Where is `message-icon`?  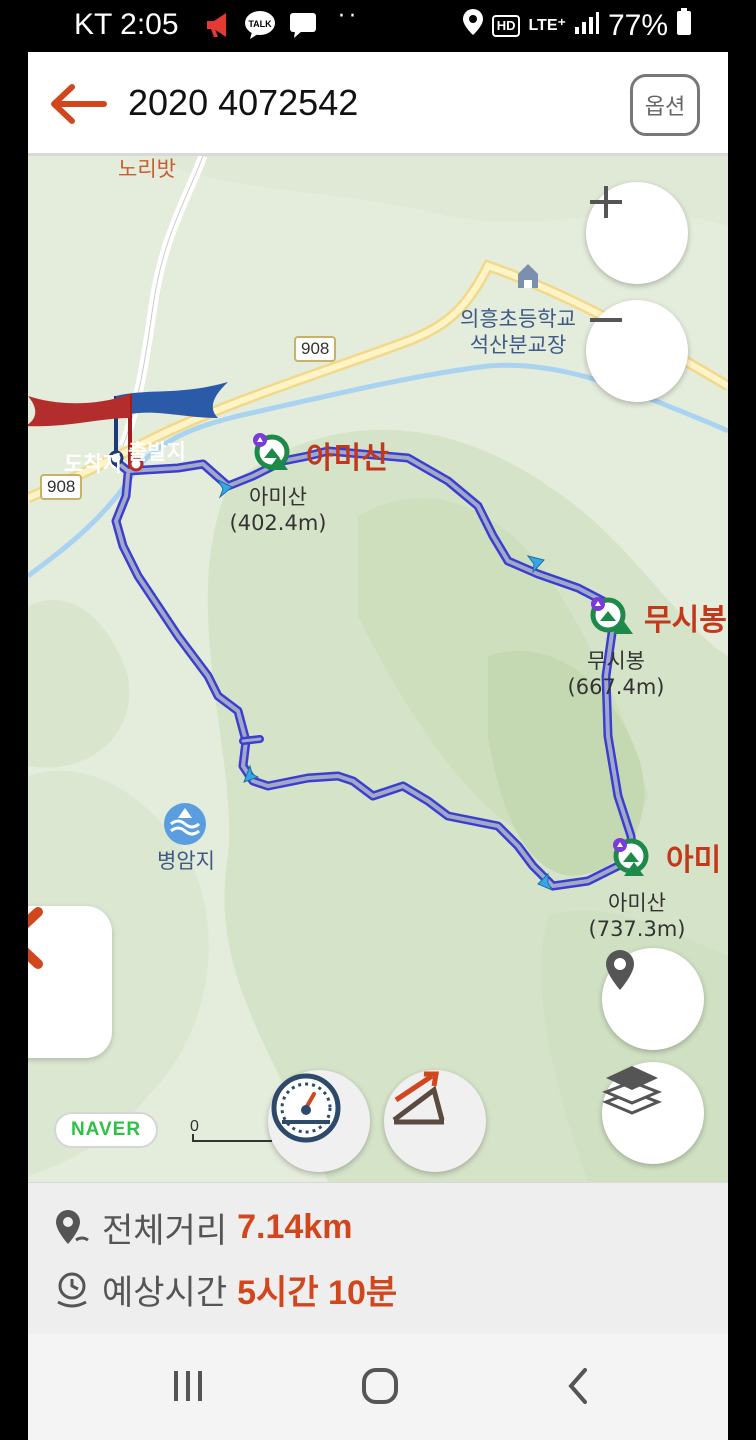
message-icon is located at coordinates (303, 27).